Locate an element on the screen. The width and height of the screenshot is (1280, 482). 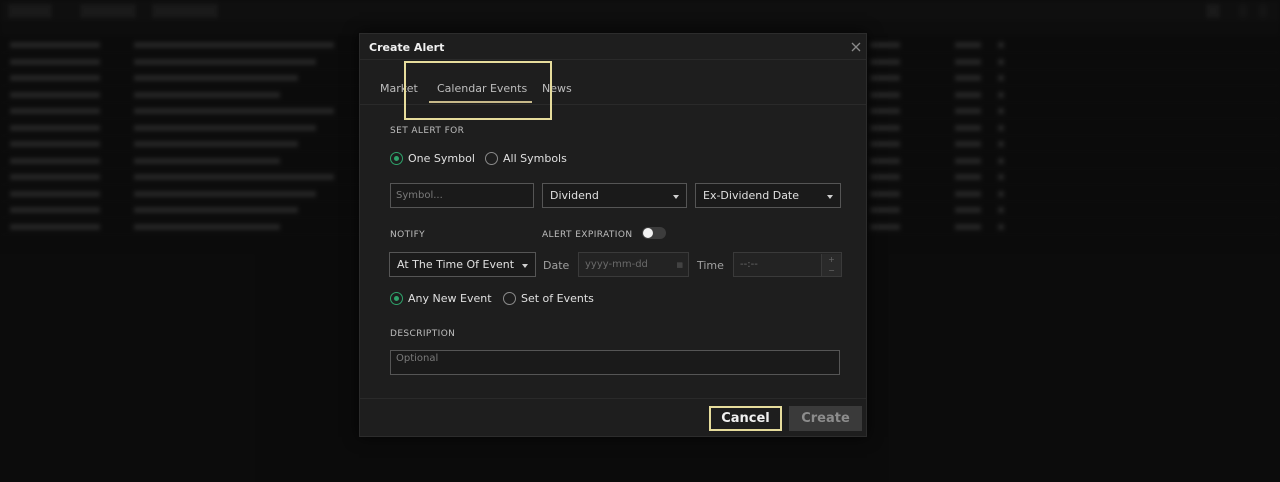
event-date-select: Ex-Dividend Date is located at coordinates (768, 195).